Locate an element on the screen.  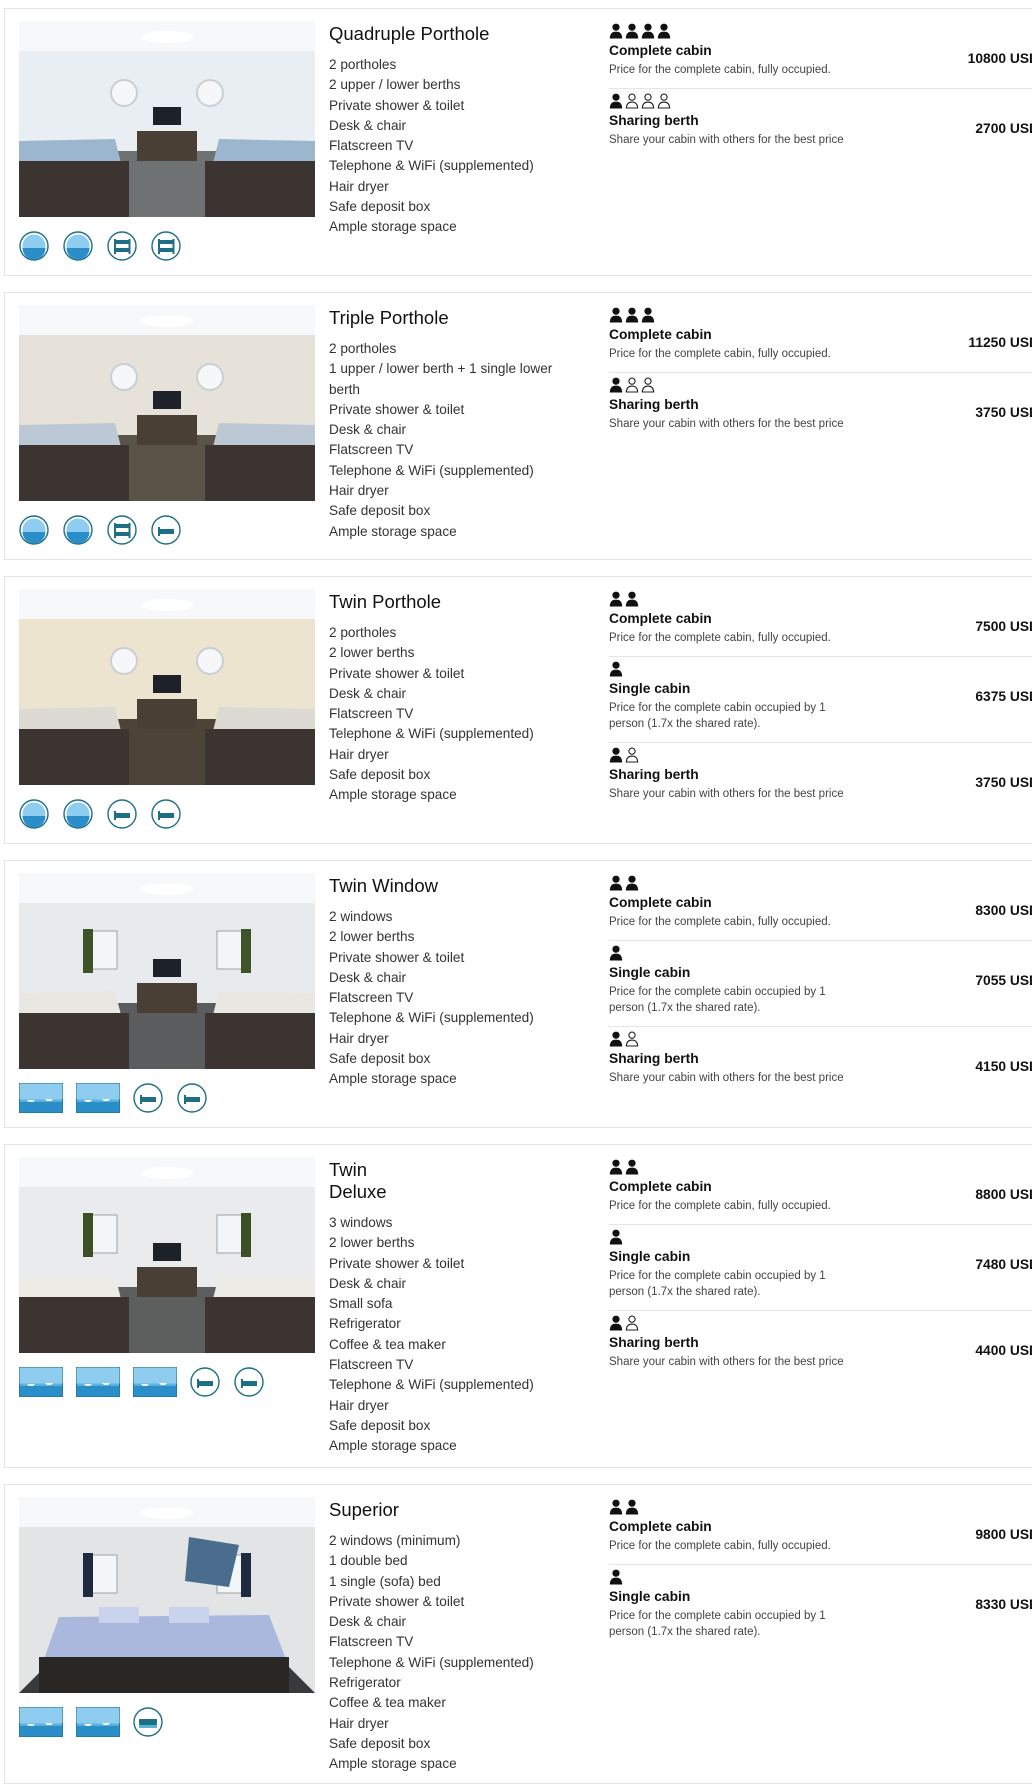
option-price: 11250 USD is located at coordinates (1000, 342).